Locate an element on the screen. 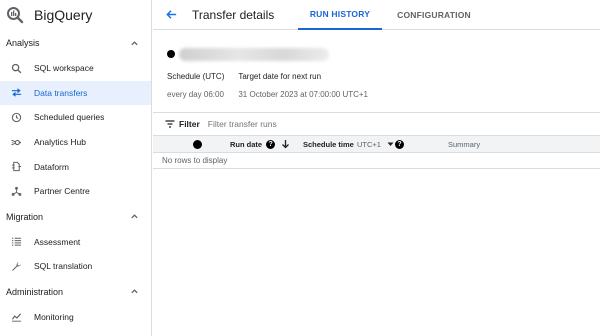 The width and height of the screenshot is (600, 336). filter-input is located at coordinates (307, 124).